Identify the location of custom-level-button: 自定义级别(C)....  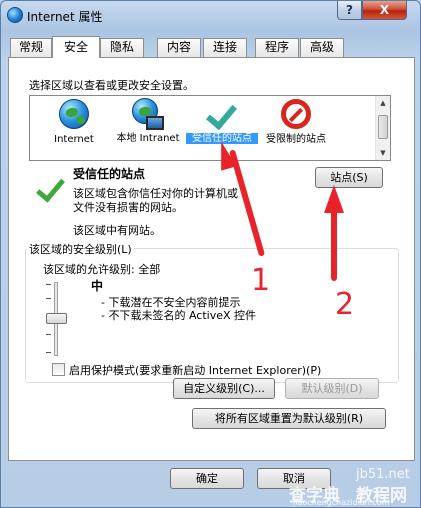
(224, 388).